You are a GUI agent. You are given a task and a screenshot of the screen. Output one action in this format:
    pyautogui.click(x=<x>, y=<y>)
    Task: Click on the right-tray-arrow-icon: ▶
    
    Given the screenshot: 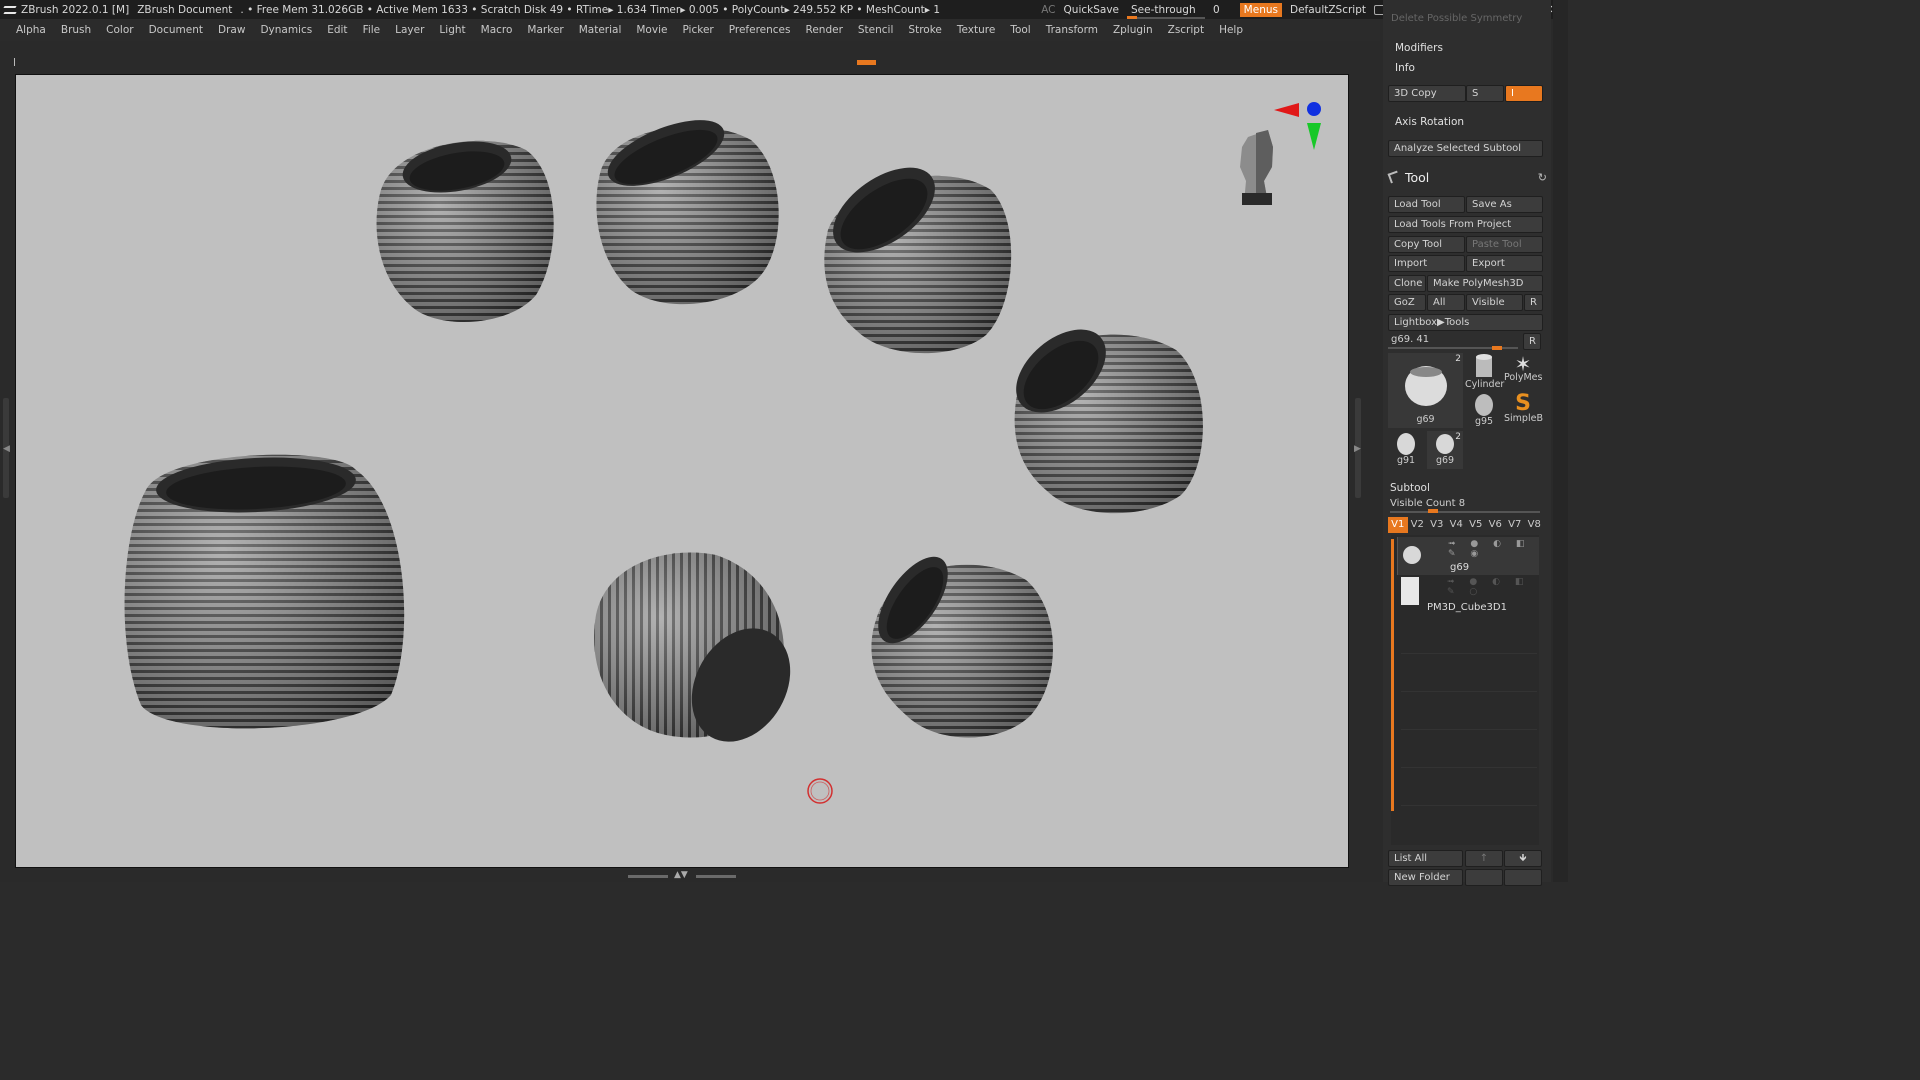 What is the action you would take?
    pyautogui.click(x=1357, y=449)
    